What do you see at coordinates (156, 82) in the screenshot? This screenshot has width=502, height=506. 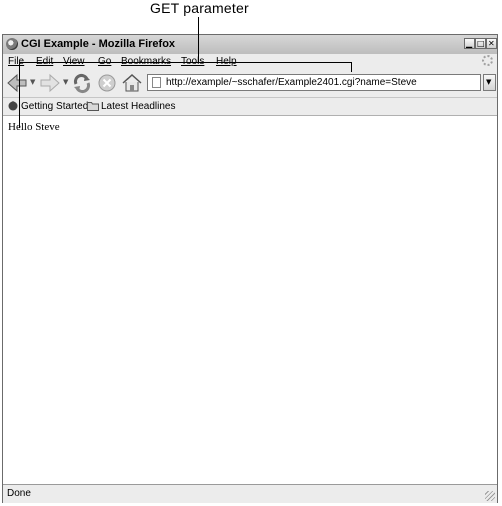 I see `page-icon` at bounding box center [156, 82].